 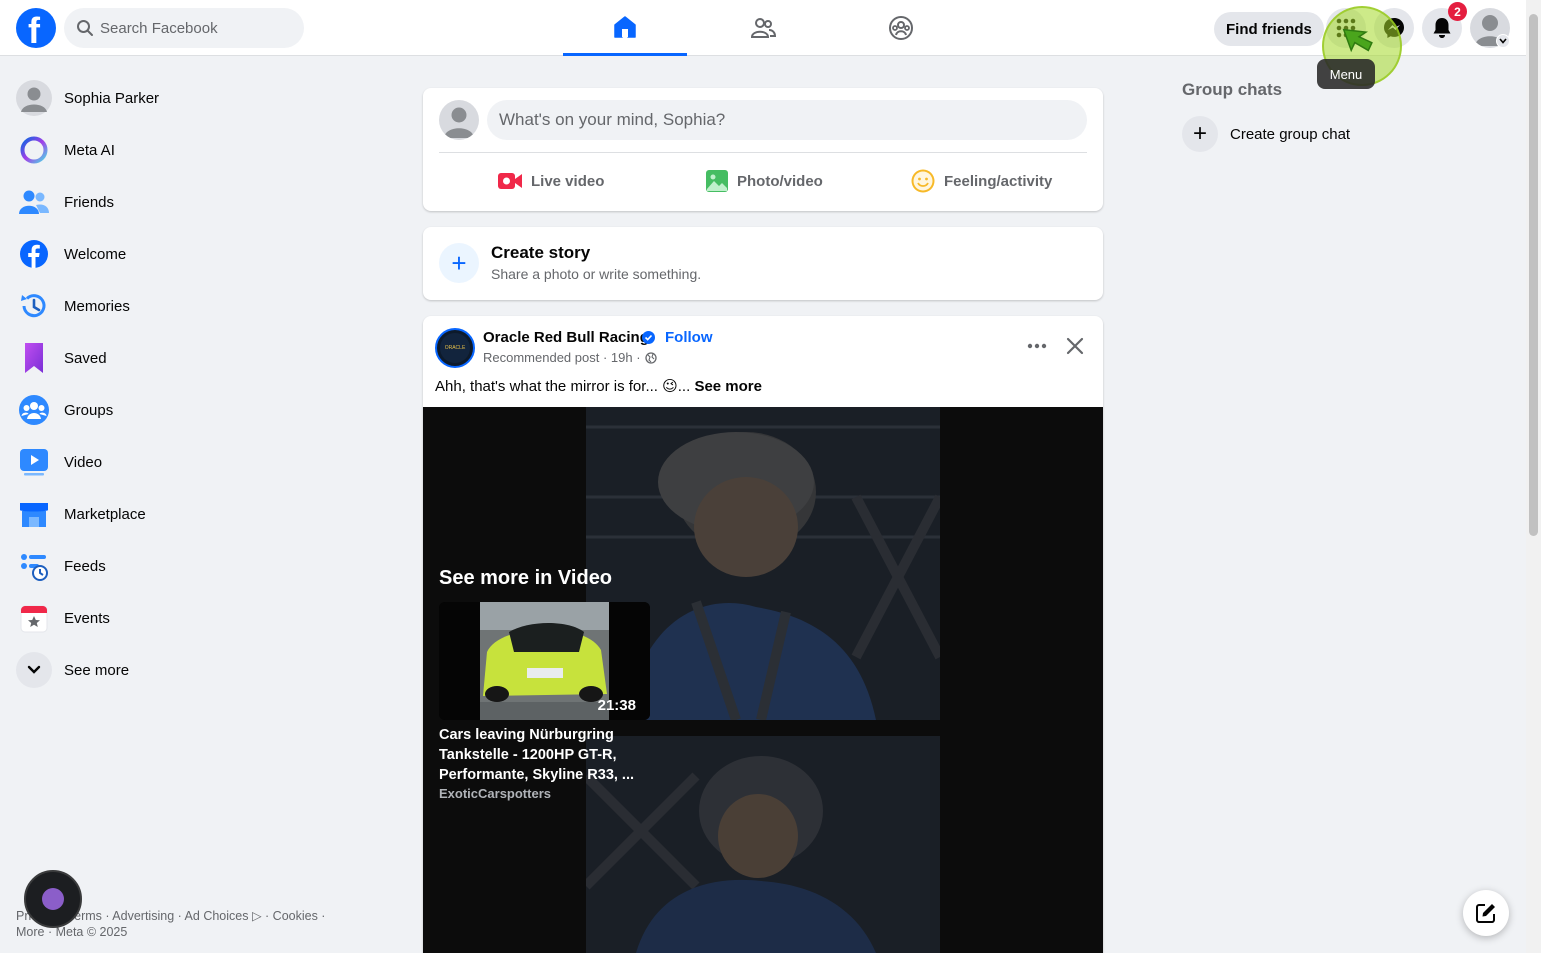 I want to click on sidebar-item-groups: Groups, so click(x=64, y=410).